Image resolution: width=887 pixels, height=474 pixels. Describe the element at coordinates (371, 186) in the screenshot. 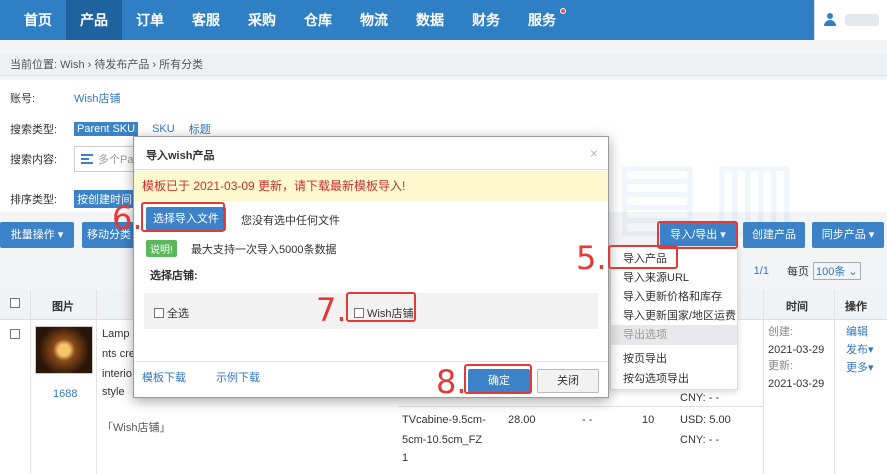

I see `template-update-warning: 模板已于 2021-03-09 更新，请下载最新模板导入!` at that location.